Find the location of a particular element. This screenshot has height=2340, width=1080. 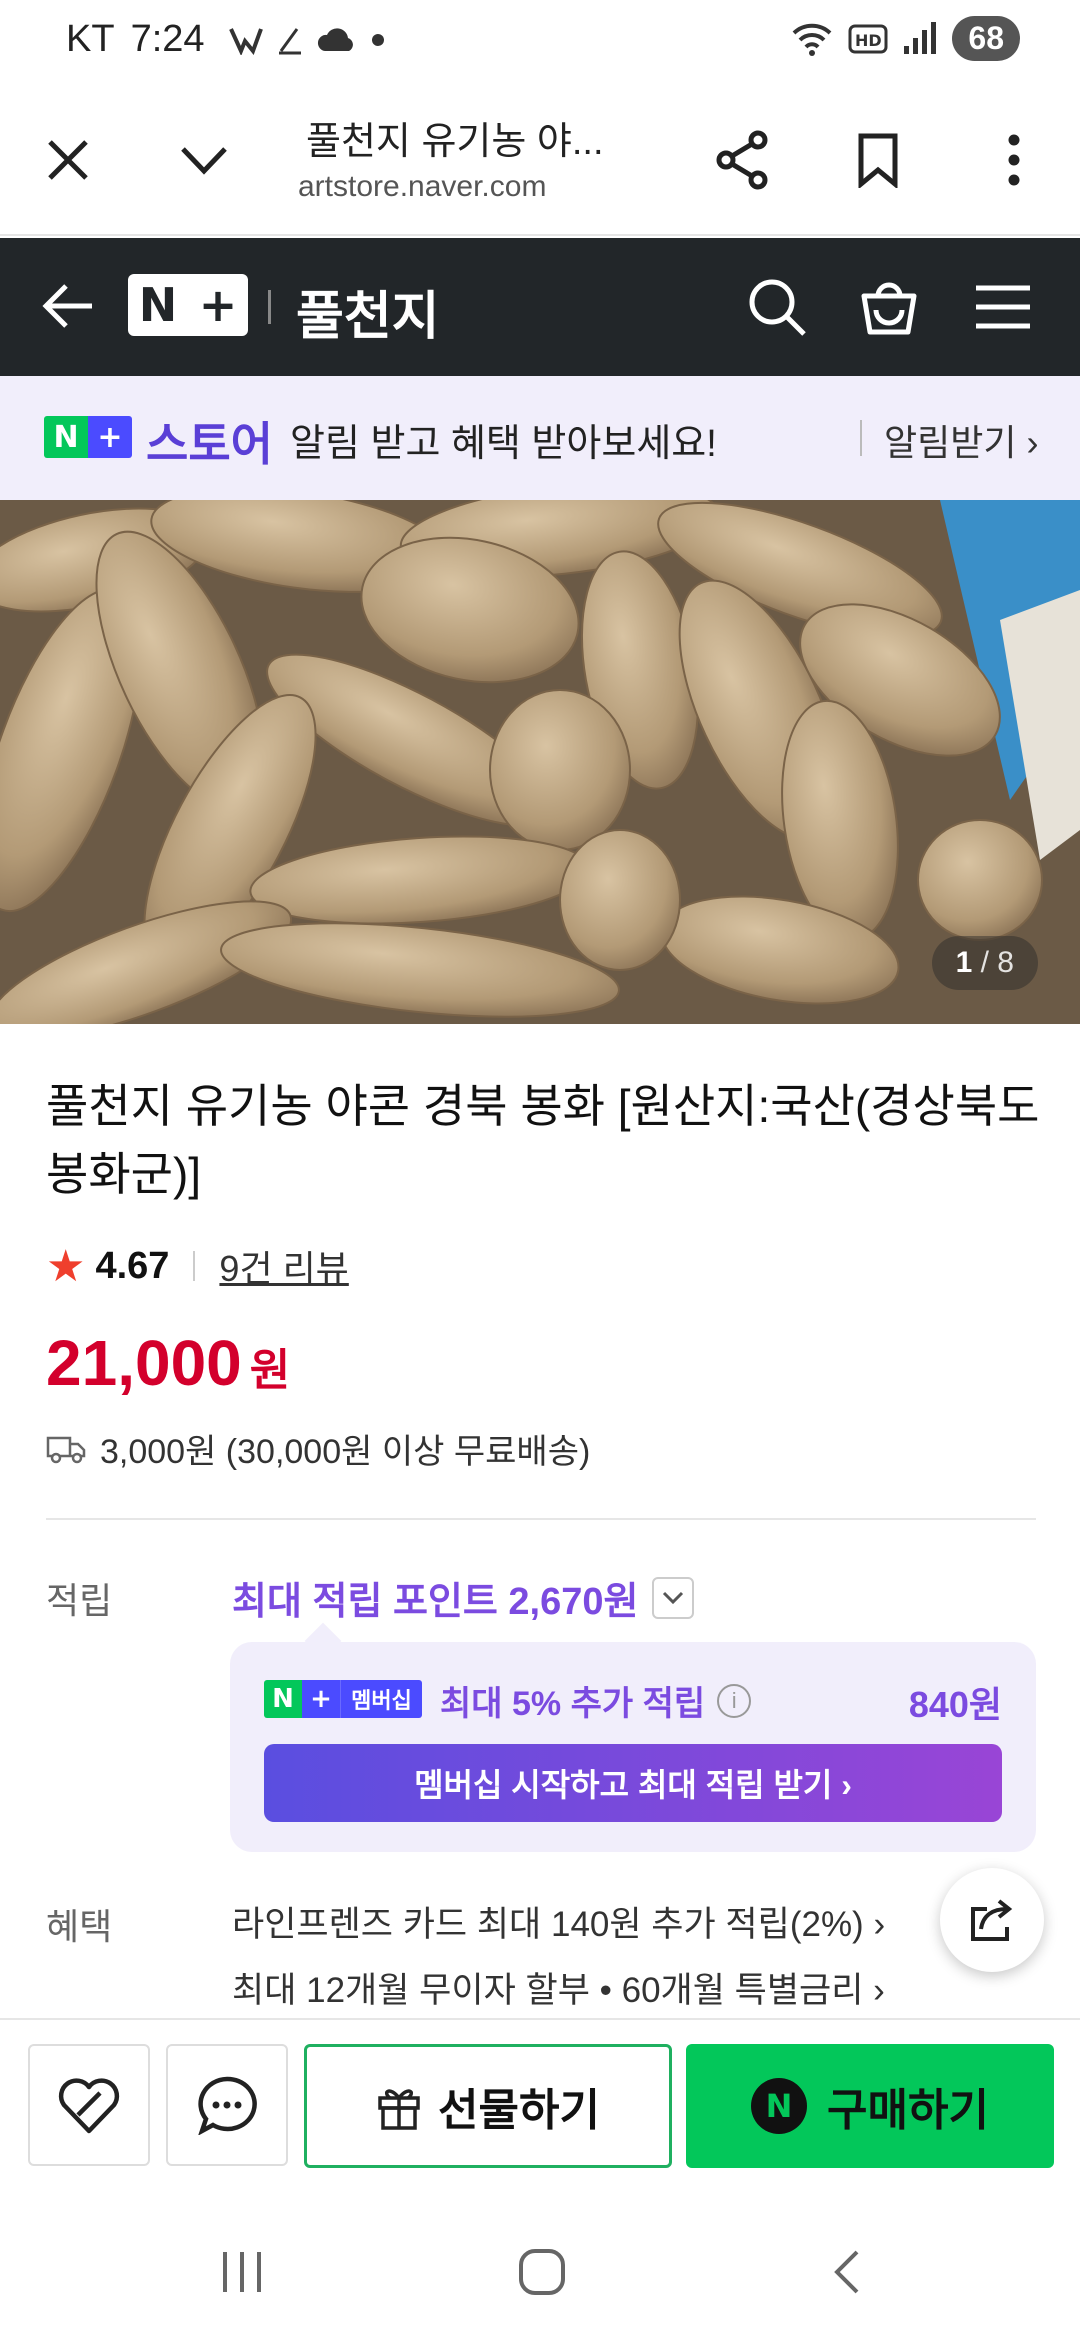

cart-icon is located at coordinates (889, 308).